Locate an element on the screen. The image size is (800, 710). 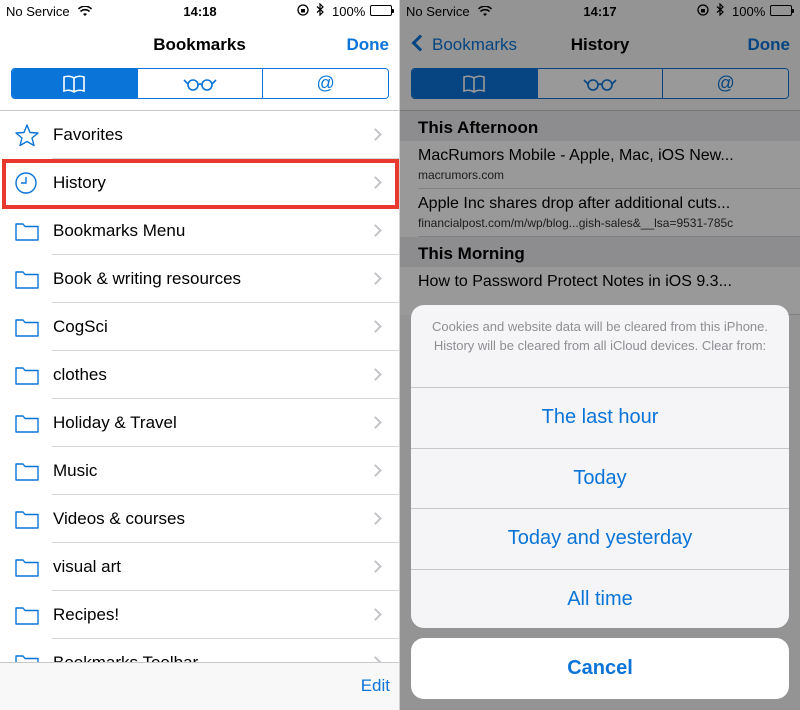
at-icon: @ is located at coordinates (325, 83).